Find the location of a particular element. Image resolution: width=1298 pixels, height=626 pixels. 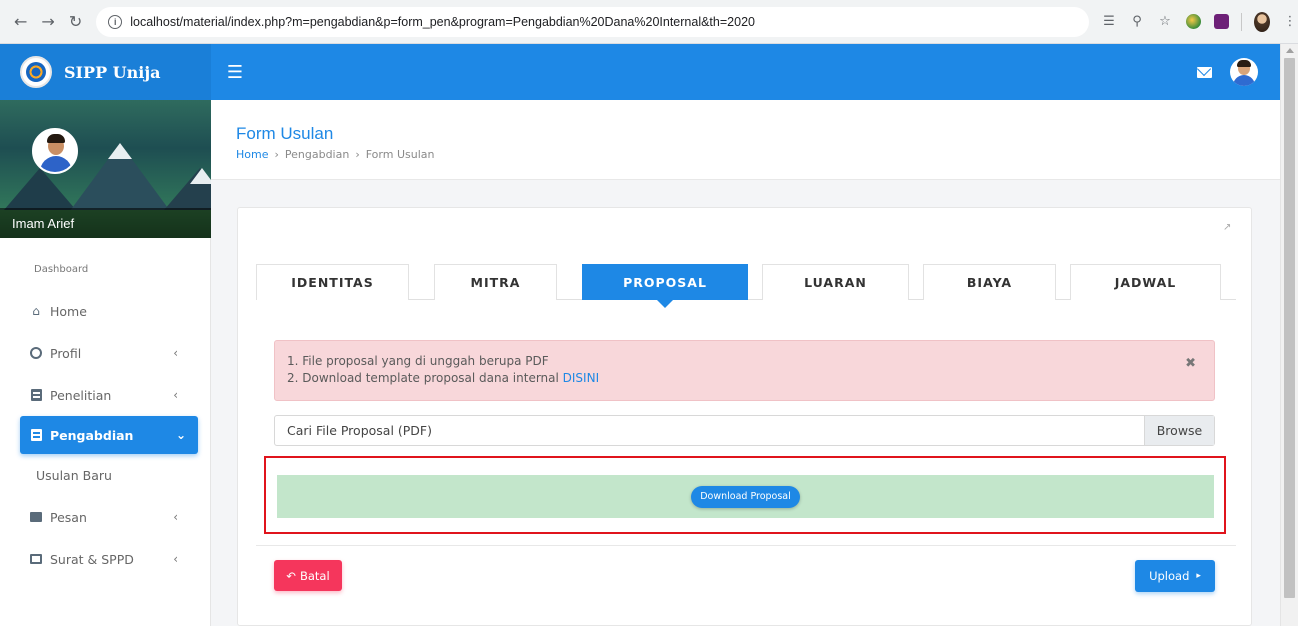

sidebar-item-pesan: Pesan ‹ is located at coordinates (105, 517).